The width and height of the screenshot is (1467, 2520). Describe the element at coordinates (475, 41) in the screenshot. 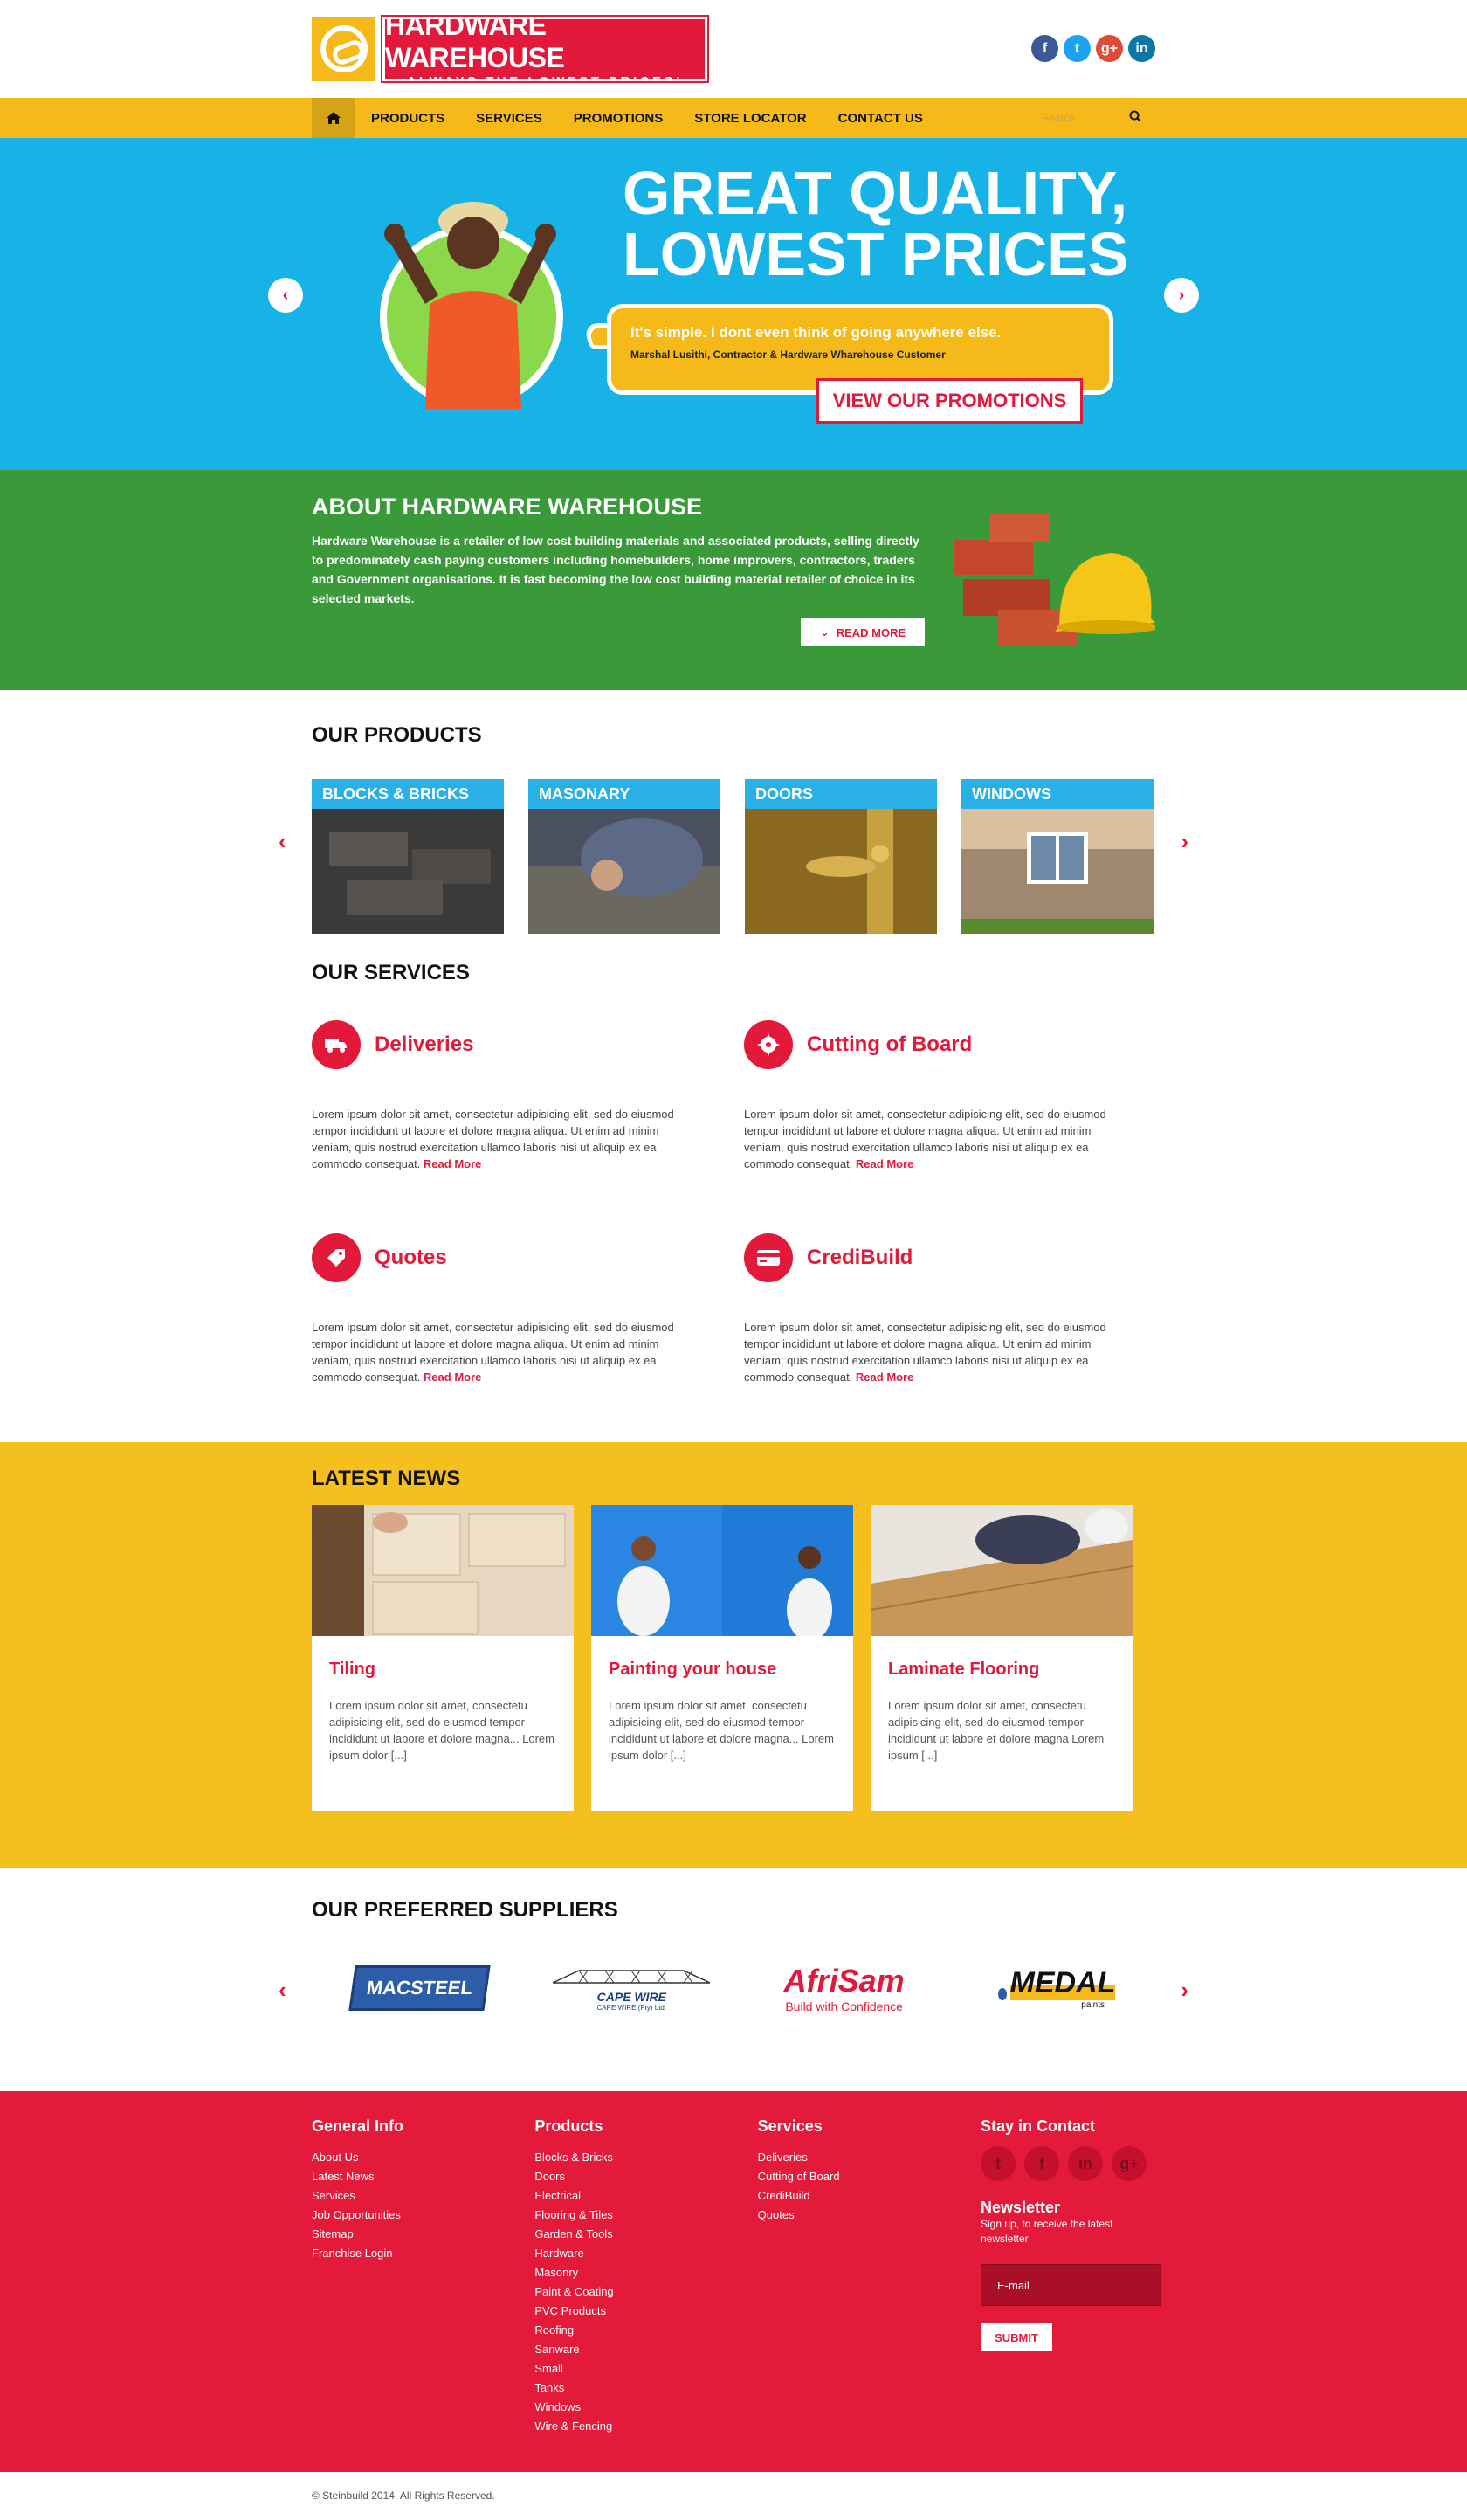

I see `logo-title: HARDWARE WAREHOUSE` at that location.